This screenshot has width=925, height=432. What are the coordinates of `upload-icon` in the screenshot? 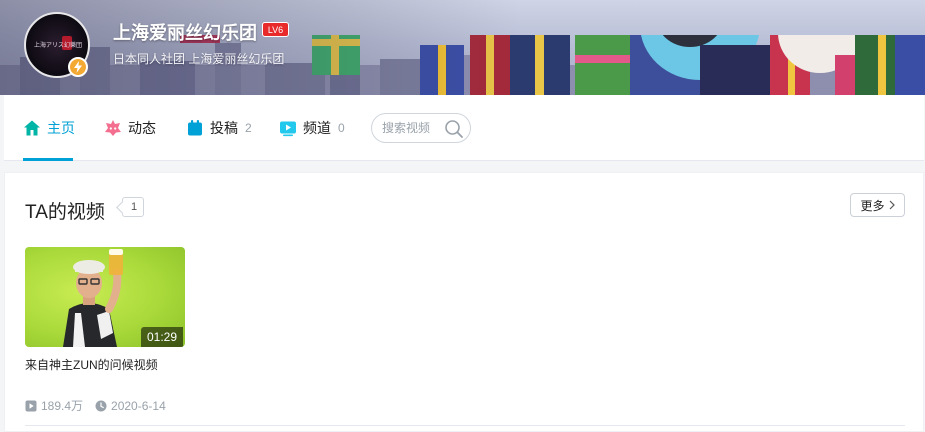 It's located at (195, 128).